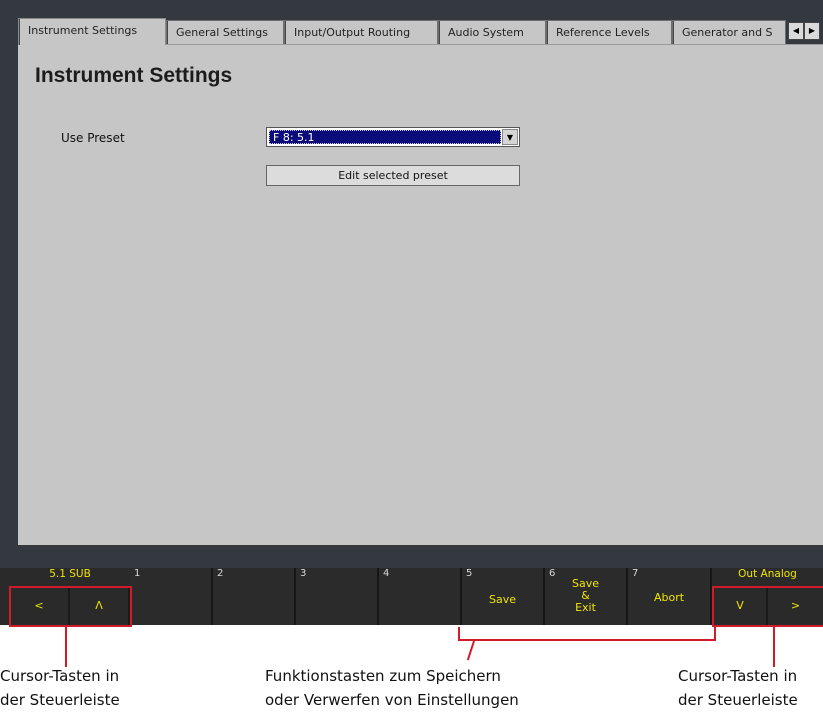 This screenshot has height=713, width=823. I want to click on preset-selected-value: F 8: 5.1, so click(385, 137).